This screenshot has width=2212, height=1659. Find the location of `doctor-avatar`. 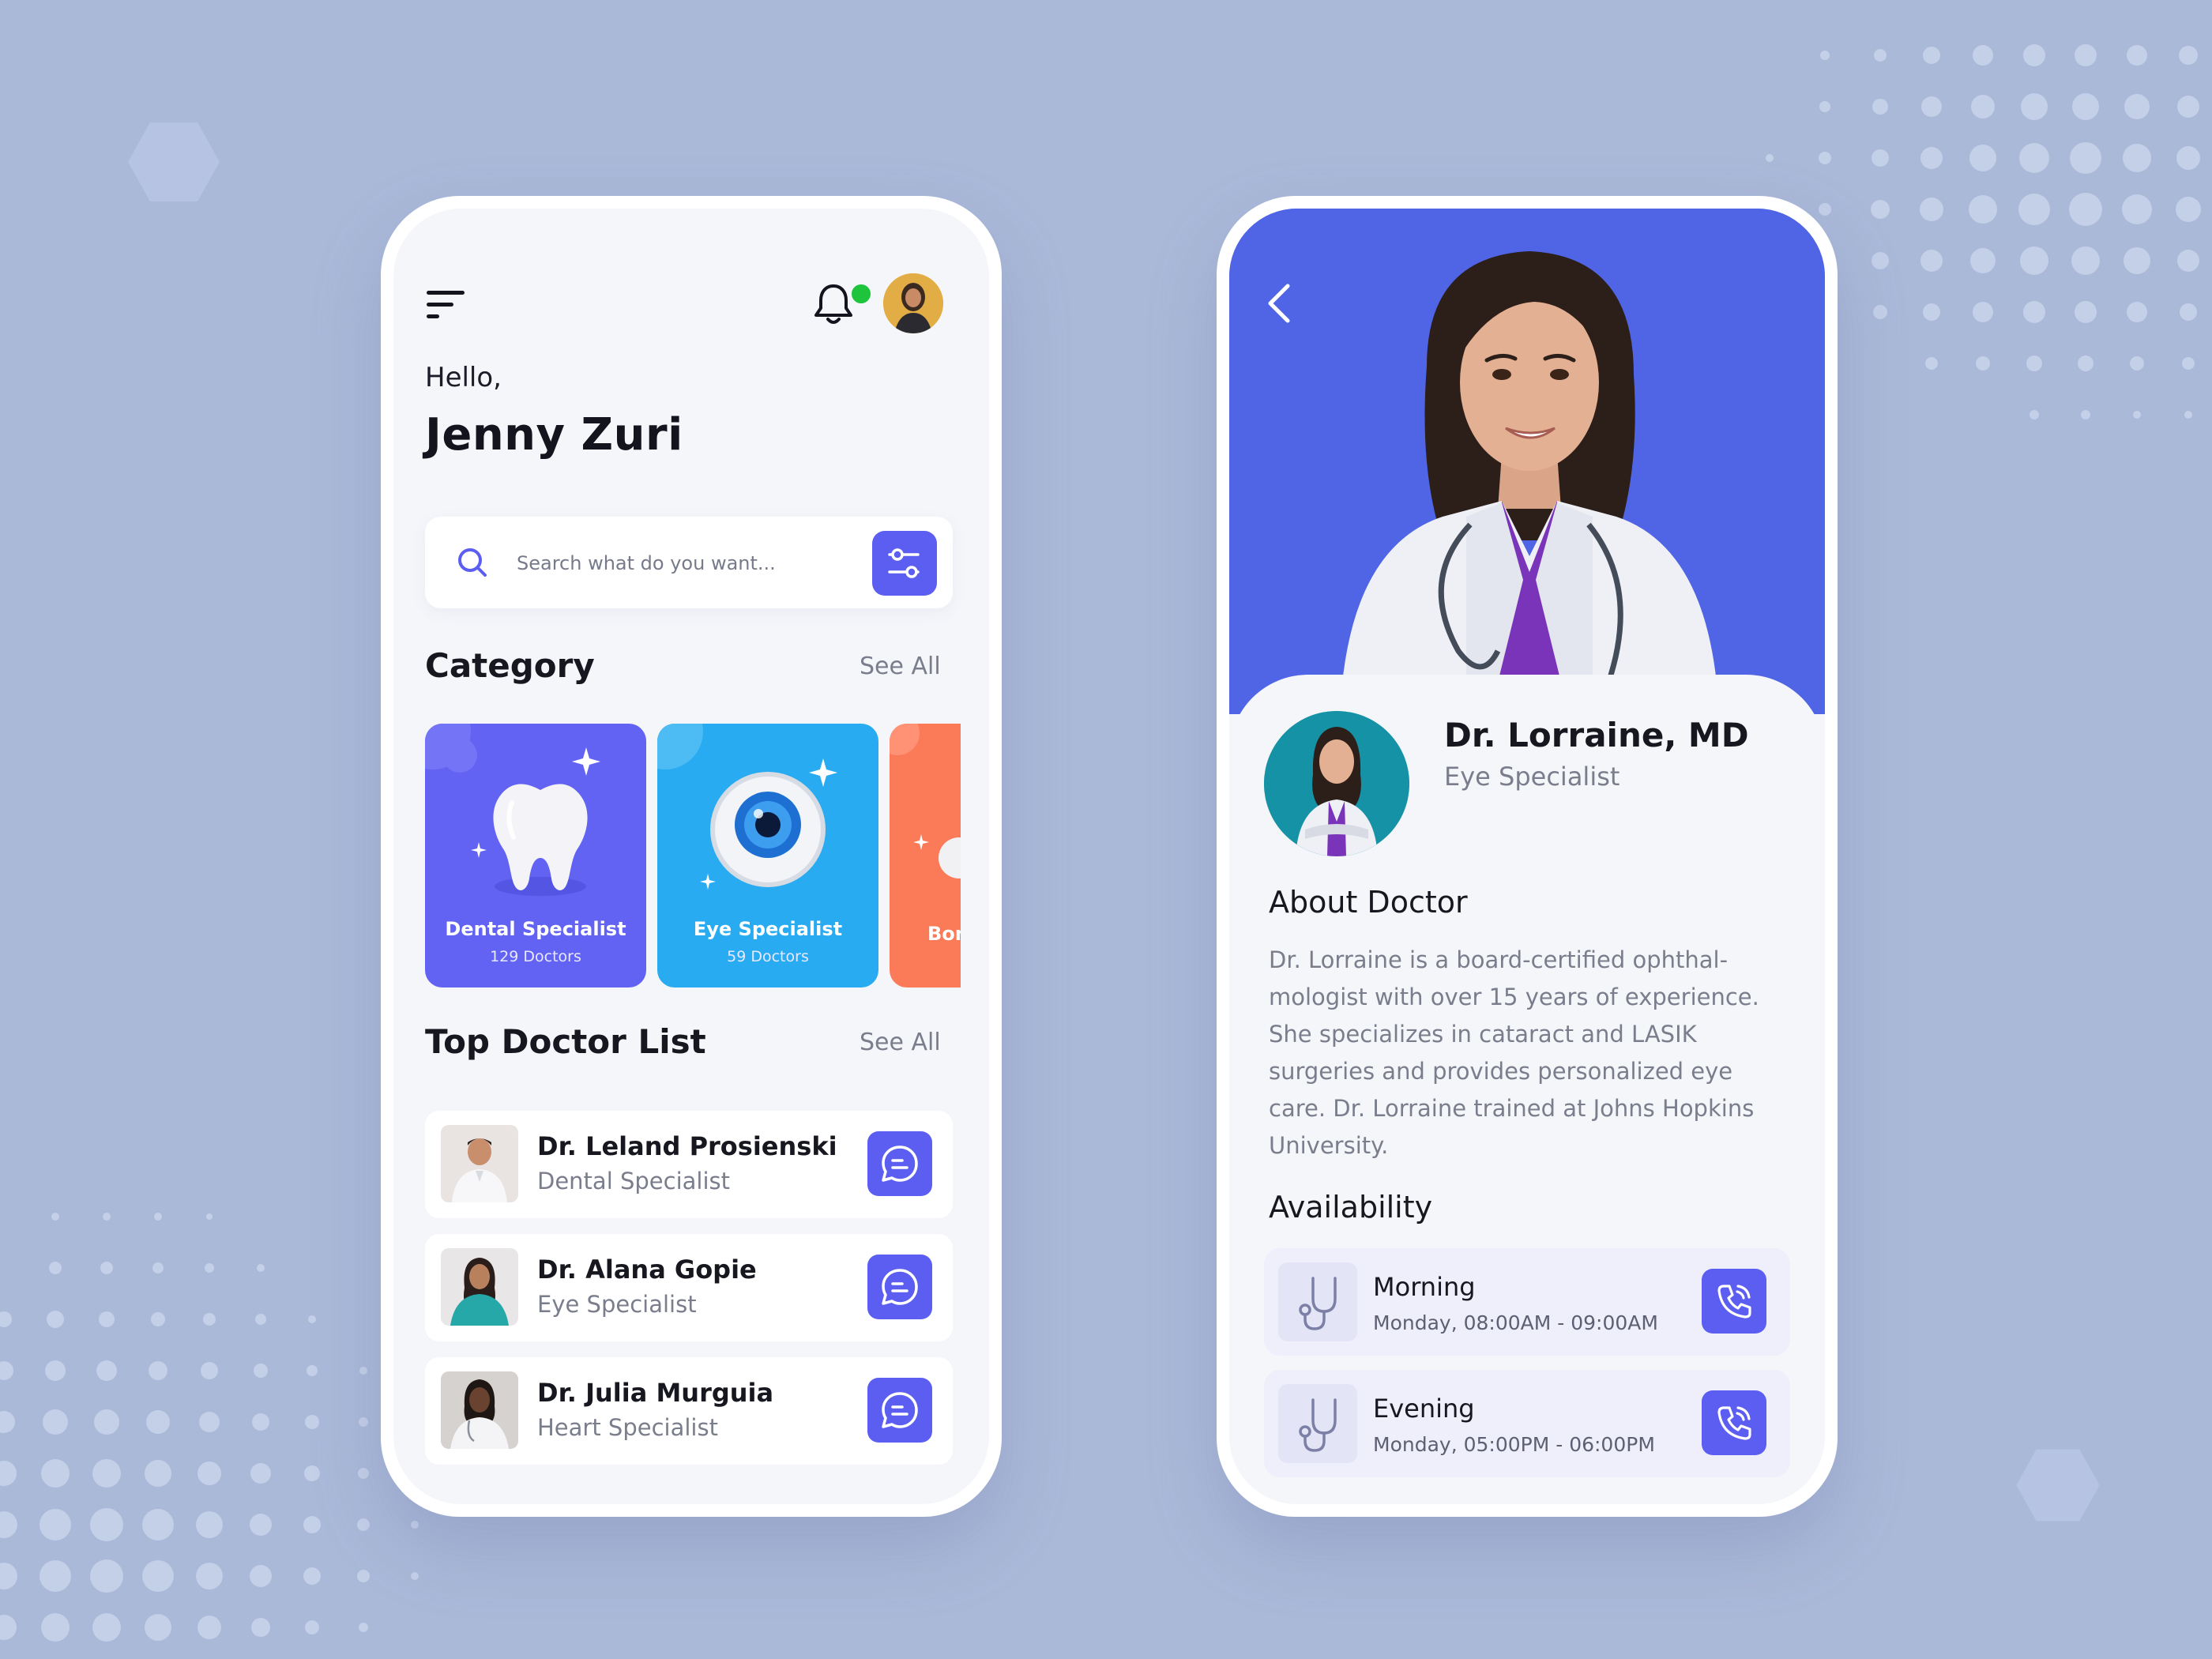

doctor-avatar is located at coordinates (1337, 784).